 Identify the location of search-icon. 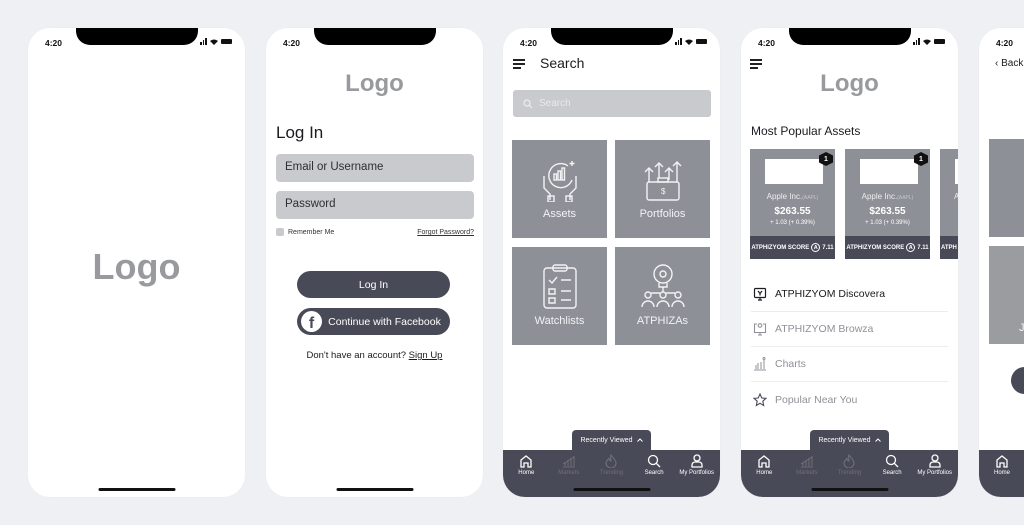
(528, 103).